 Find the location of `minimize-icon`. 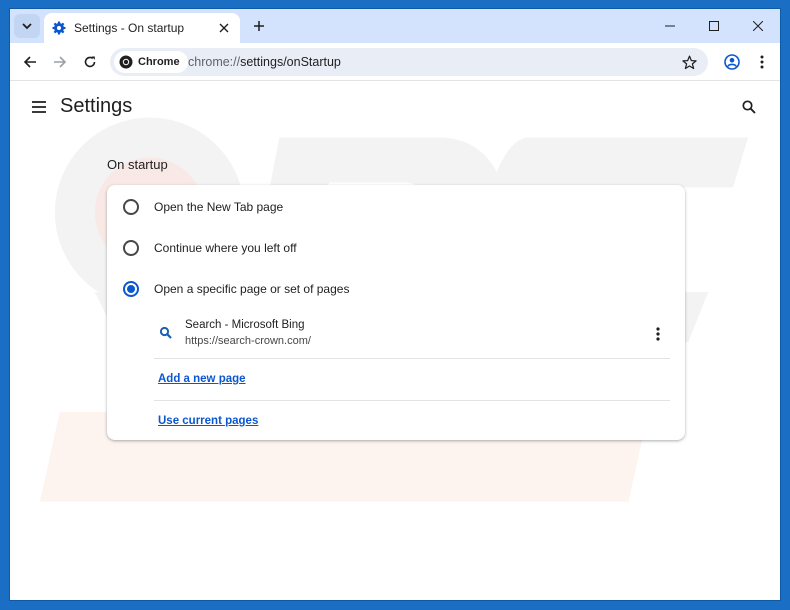

minimize-icon is located at coordinates (670, 26).